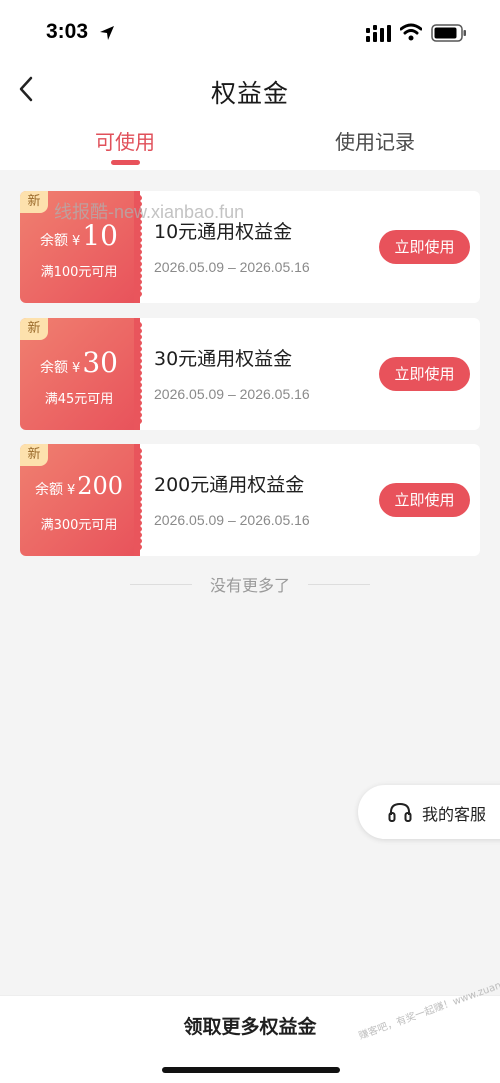  I want to click on coupon-amount: 余额 ¥30, so click(79, 362).